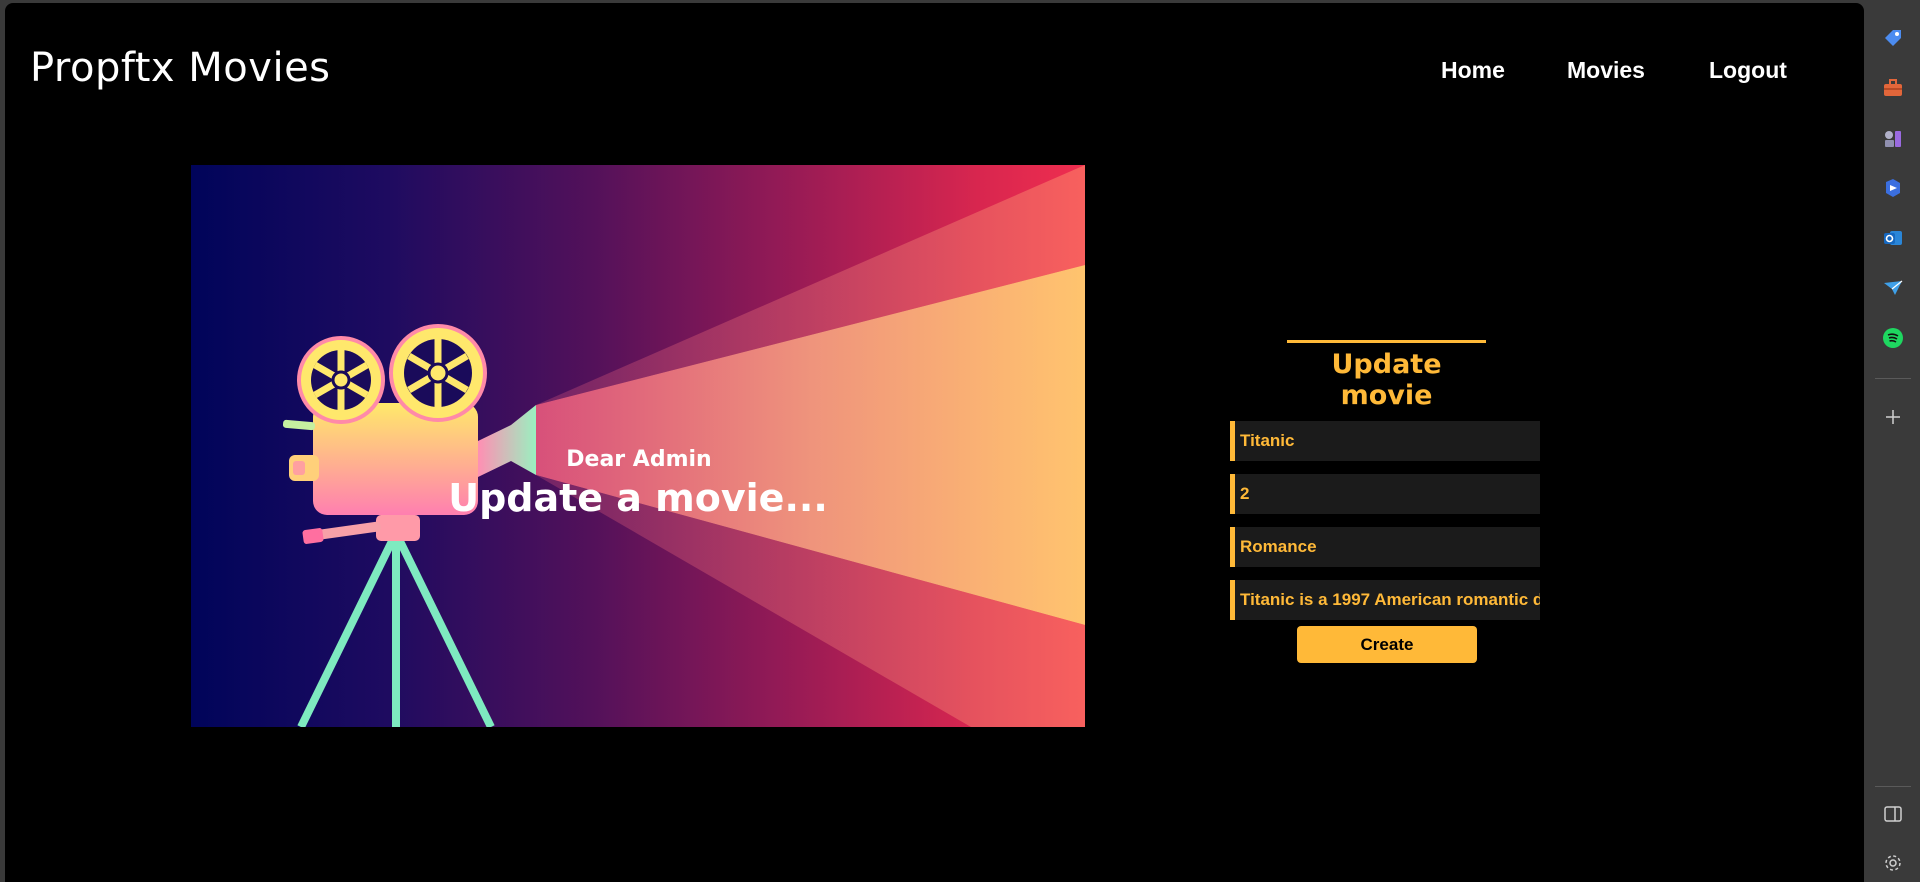 The height and width of the screenshot is (882, 1920). What do you see at coordinates (1385, 494) in the screenshot?
I see `movie-number-input` at bounding box center [1385, 494].